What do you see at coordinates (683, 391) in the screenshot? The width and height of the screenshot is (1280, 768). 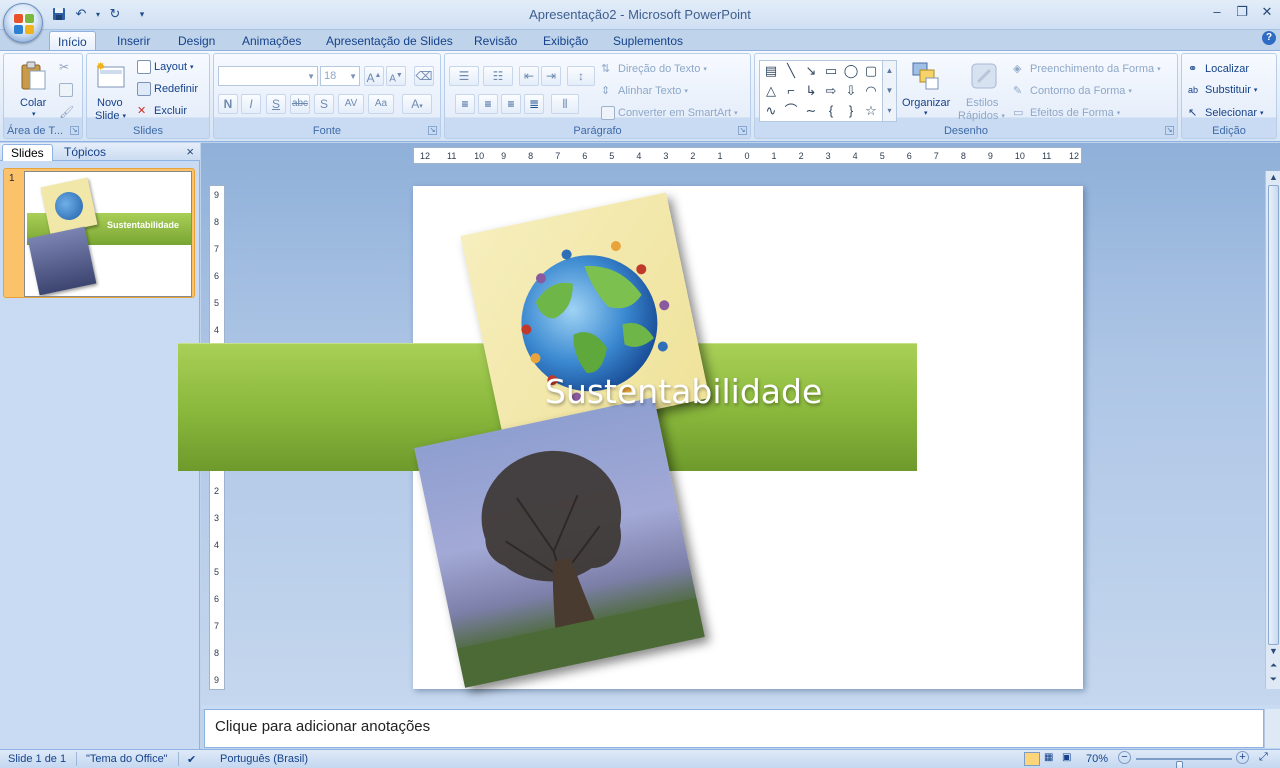 I see `slide-title: Sustentabilidade` at bounding box center [683, 391].